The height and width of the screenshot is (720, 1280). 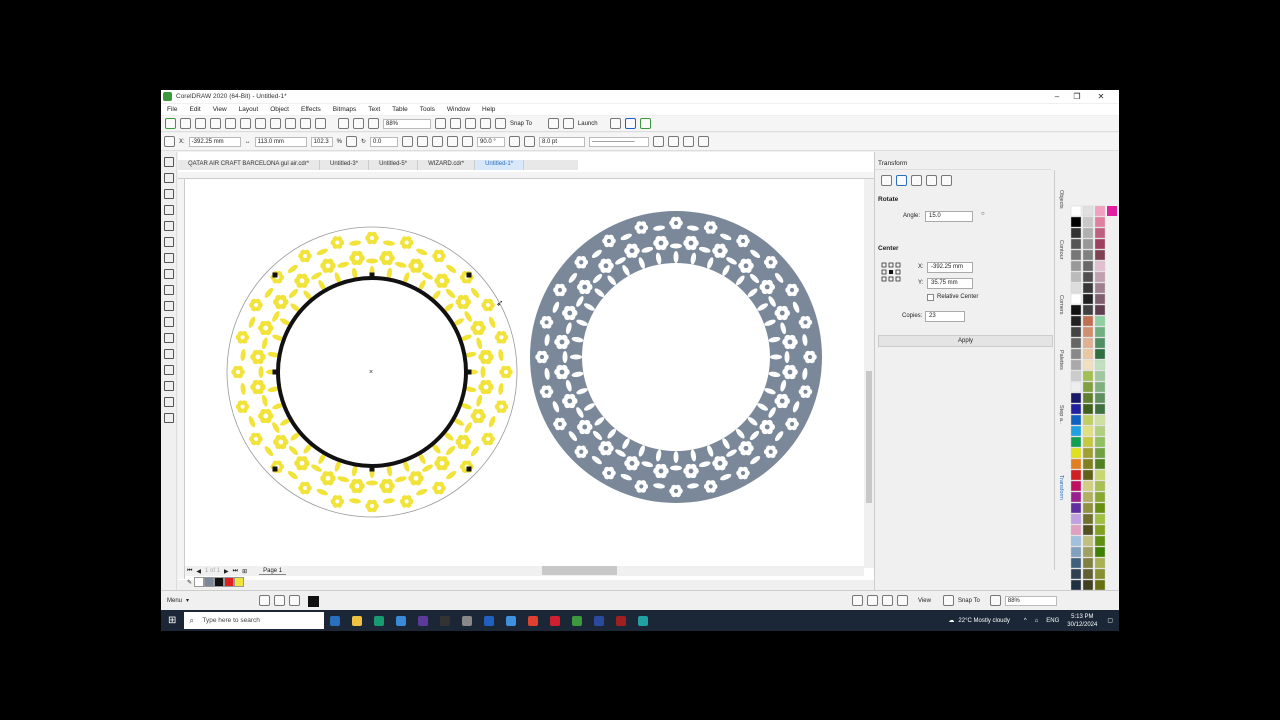 I want to click on edge-icon, so click(x=335, y=620).